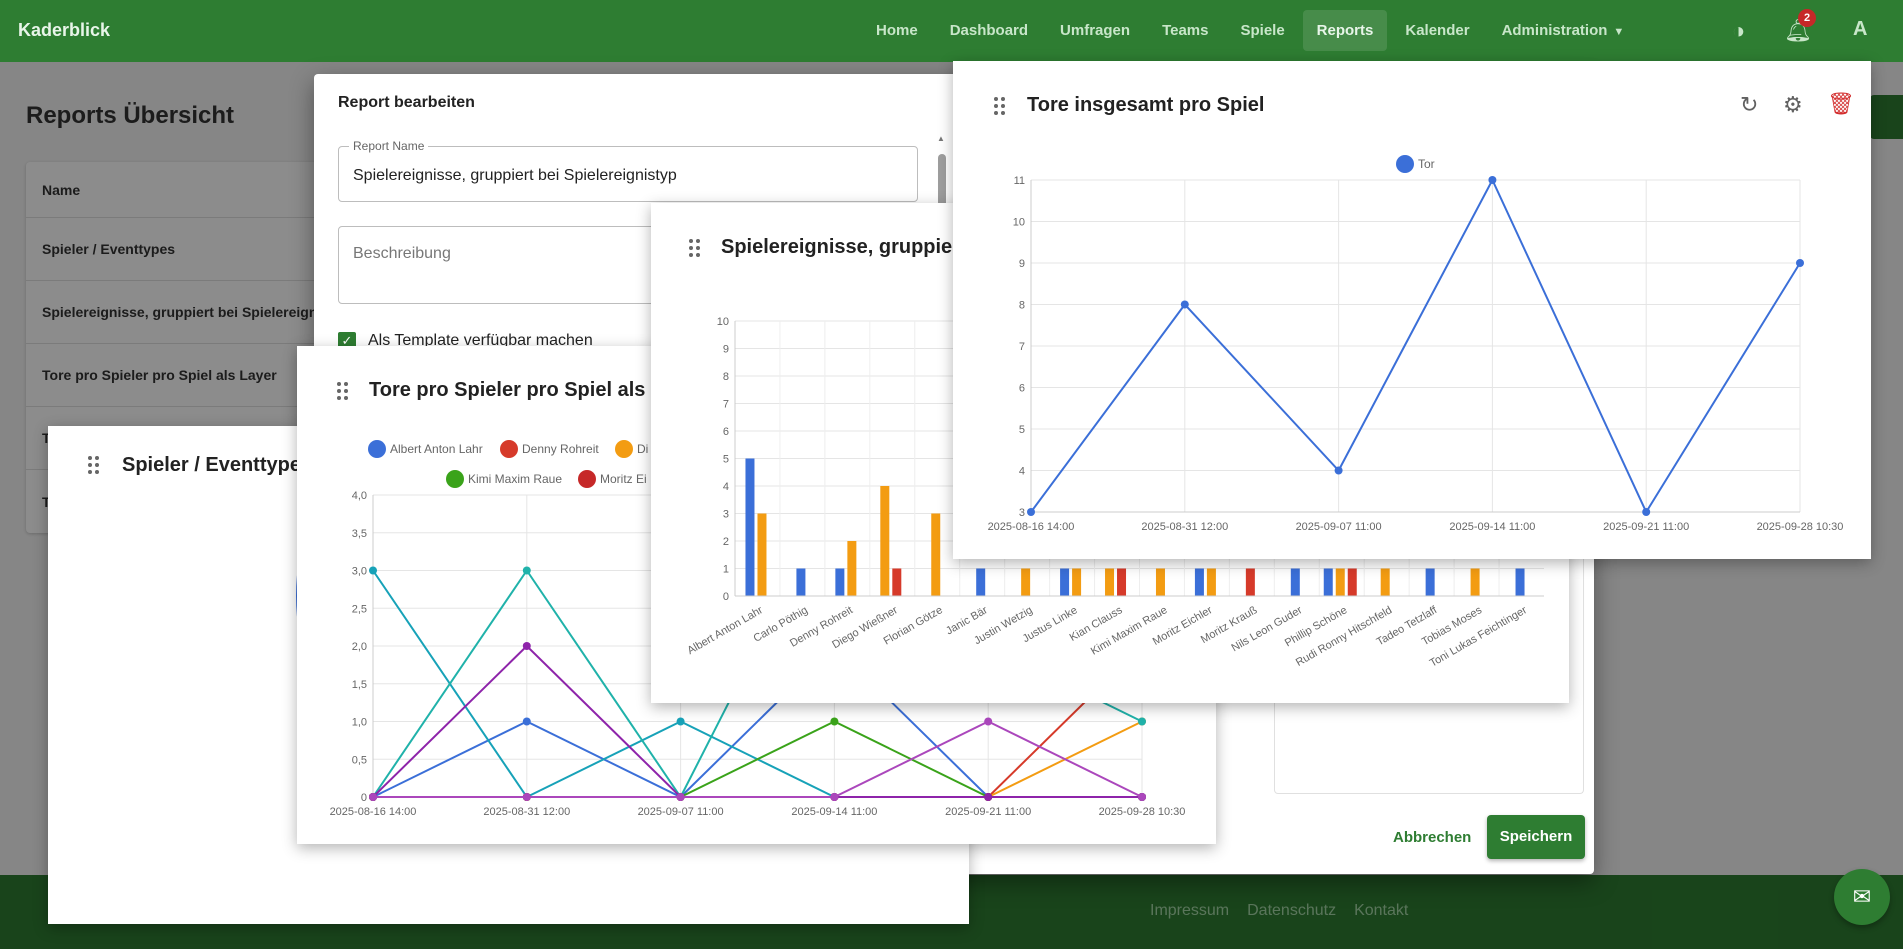 The image size is (1903, 949). What do you see at coordinates (1129, 630) in the screenshot?
I see `x-tick-label: Kimi Maxim Raue` at bounding box center [1129, 630].